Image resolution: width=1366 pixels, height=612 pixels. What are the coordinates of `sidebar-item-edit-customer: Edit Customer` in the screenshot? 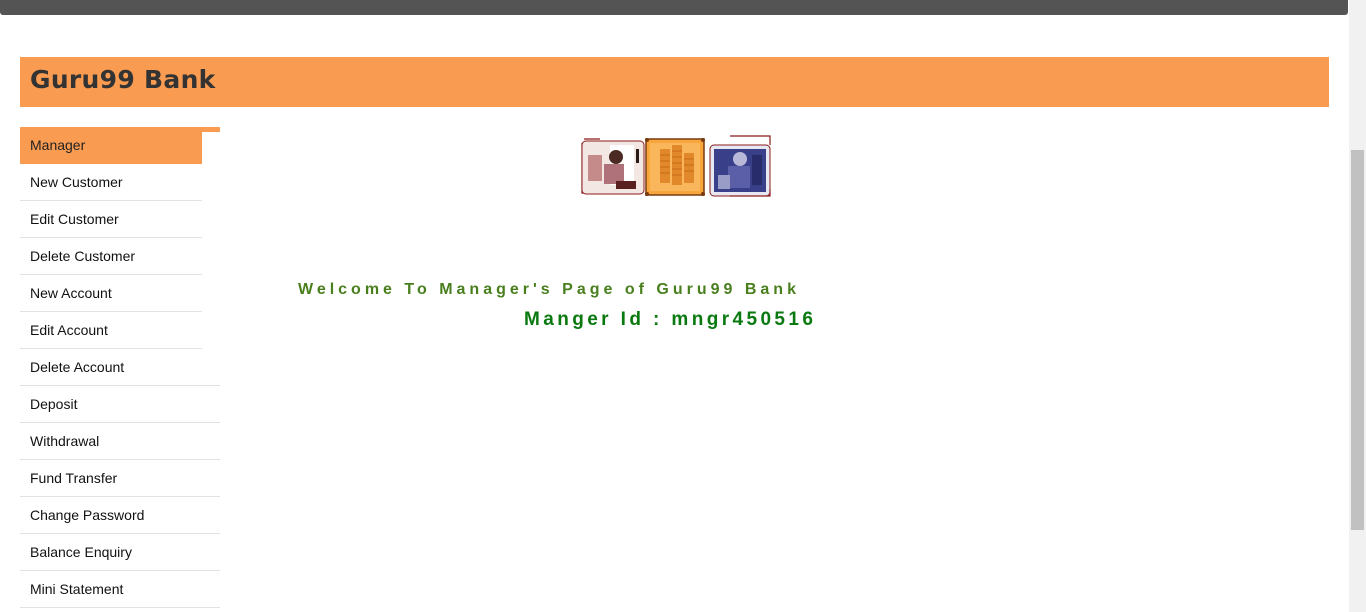 It's located at (111, 219).